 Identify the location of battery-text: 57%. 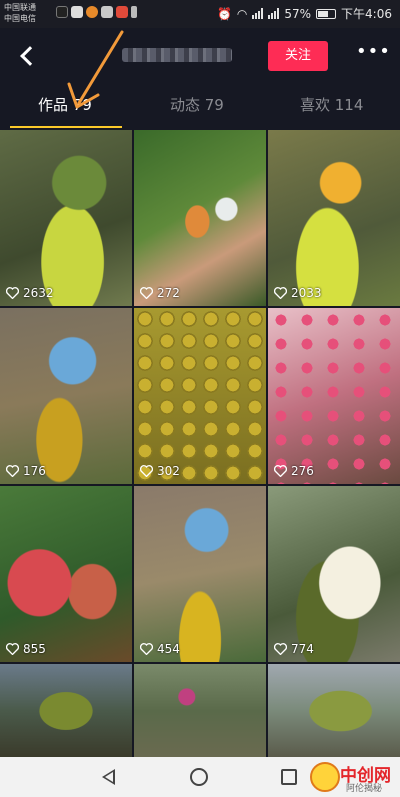
(298, 13).